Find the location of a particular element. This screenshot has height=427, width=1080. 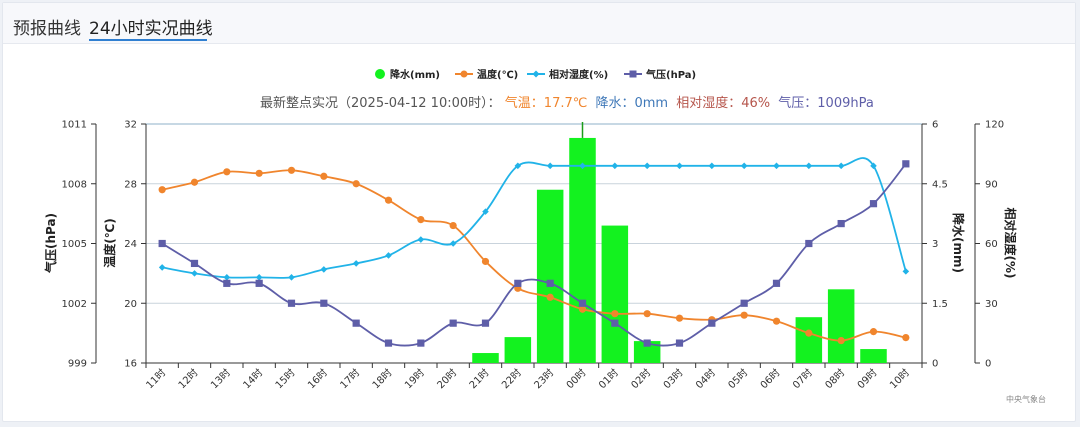

x-tick-label: 03时 is located at coordinates (673, 379).